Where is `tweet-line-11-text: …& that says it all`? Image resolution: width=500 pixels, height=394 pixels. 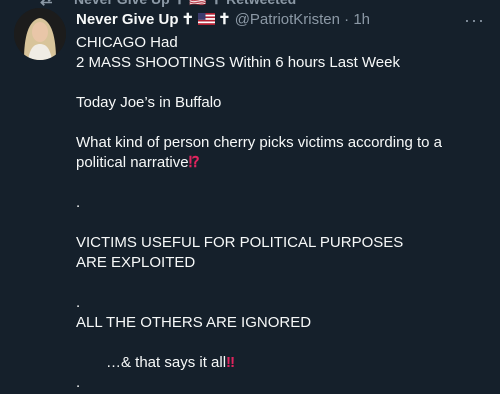 tweet-line-11-text: …& that says it all is located at coordinates (166, 362).